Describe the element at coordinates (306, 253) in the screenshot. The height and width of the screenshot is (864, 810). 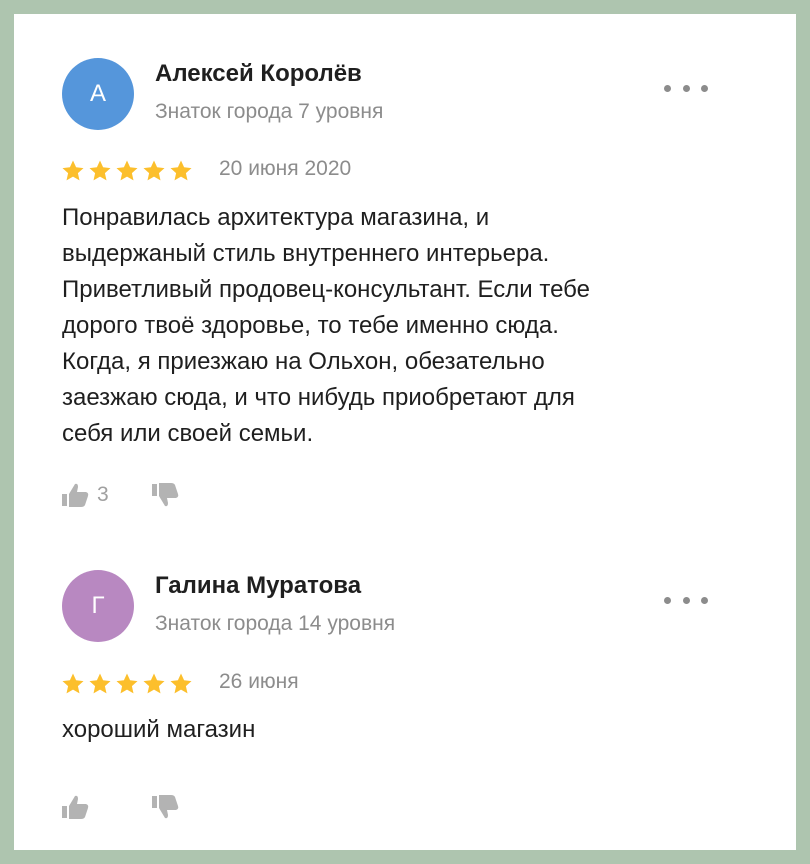
I see `review-text-line: выдержаный стиль внутреннего интерьера.` at that location.